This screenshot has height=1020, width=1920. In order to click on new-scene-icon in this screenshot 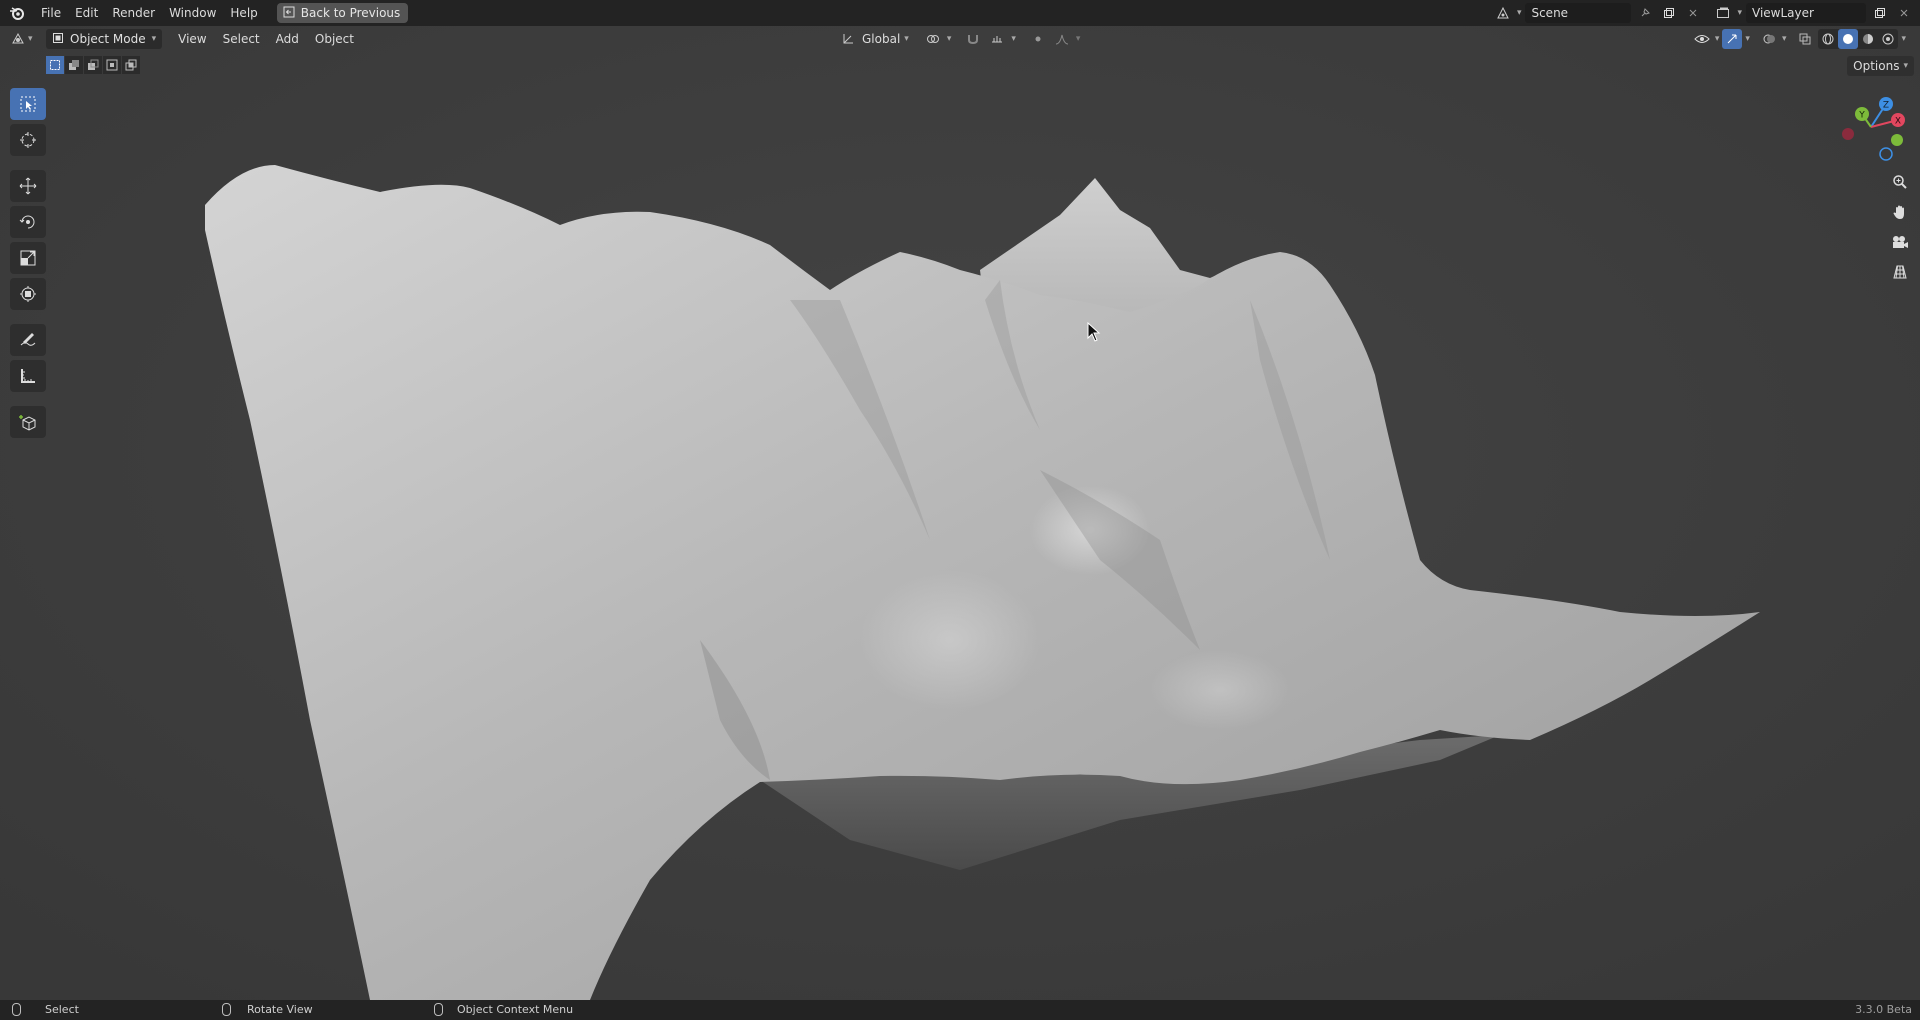, I will do `click(1669, 13)`.